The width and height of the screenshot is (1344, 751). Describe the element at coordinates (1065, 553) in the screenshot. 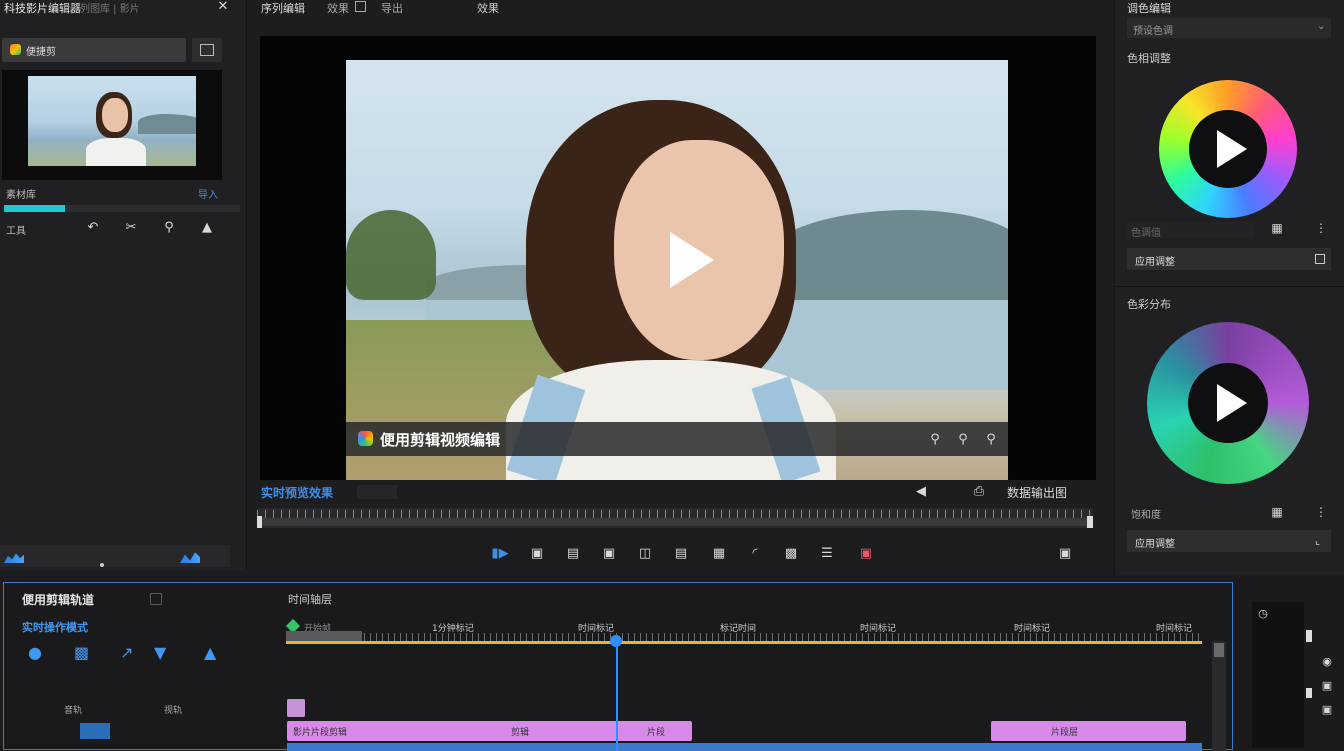

I see `fullscreen-icon: ▣` at that location.